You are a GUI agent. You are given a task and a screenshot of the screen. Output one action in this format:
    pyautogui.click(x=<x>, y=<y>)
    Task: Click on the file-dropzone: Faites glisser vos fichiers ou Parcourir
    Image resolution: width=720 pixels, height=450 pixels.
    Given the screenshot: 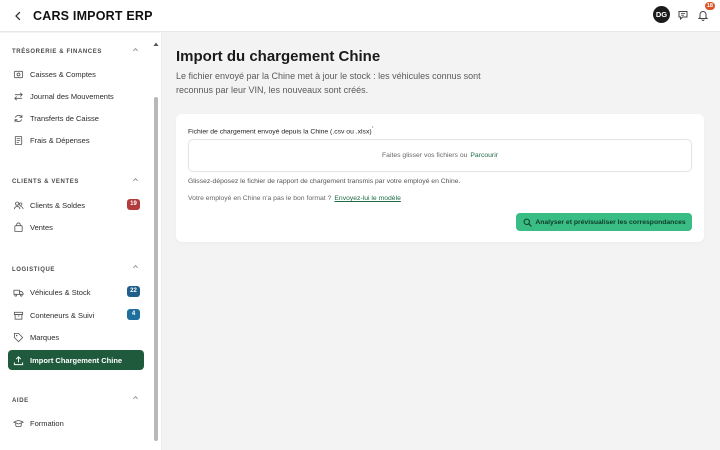 What is the action you would take?
    pyautogui.click(x=440, y=155)
    